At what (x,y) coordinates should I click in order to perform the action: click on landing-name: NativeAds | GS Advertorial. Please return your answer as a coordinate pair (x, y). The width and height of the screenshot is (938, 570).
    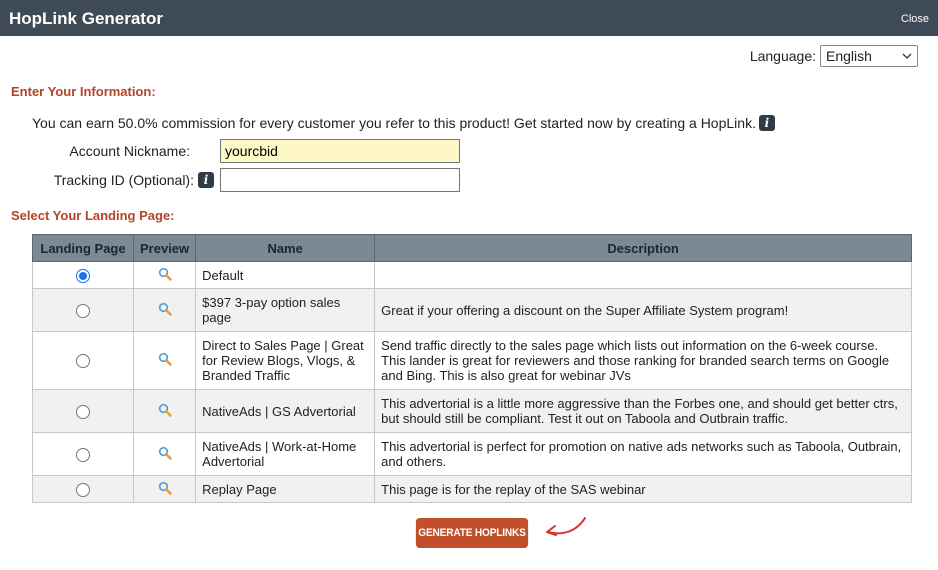
    Looking at the image, I should click on (285, 411).